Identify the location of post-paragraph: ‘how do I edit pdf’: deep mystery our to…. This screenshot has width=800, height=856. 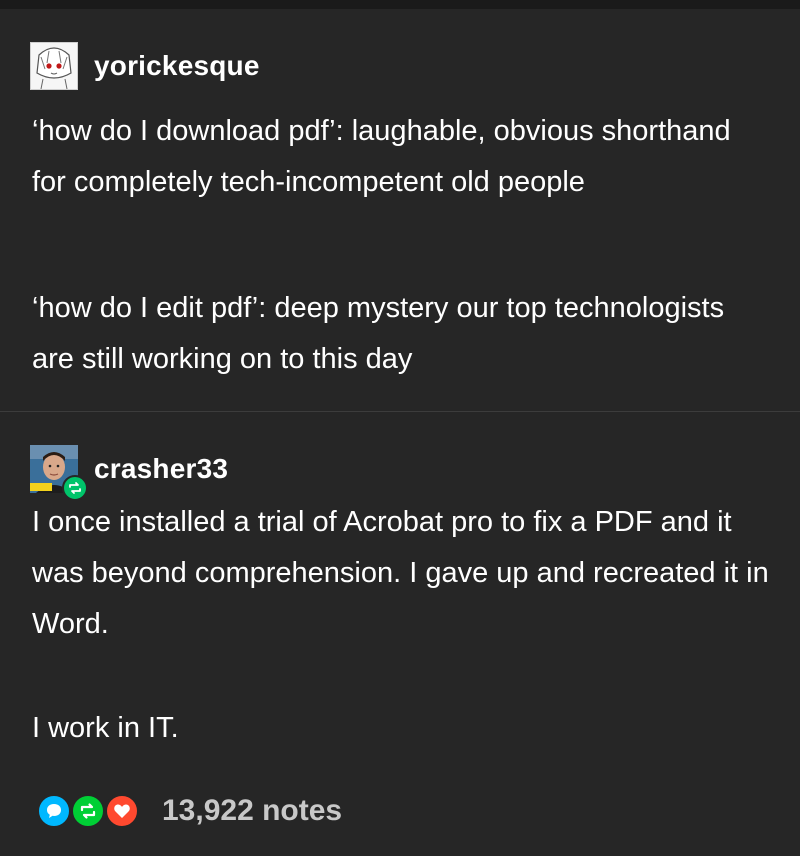
(378, 333).